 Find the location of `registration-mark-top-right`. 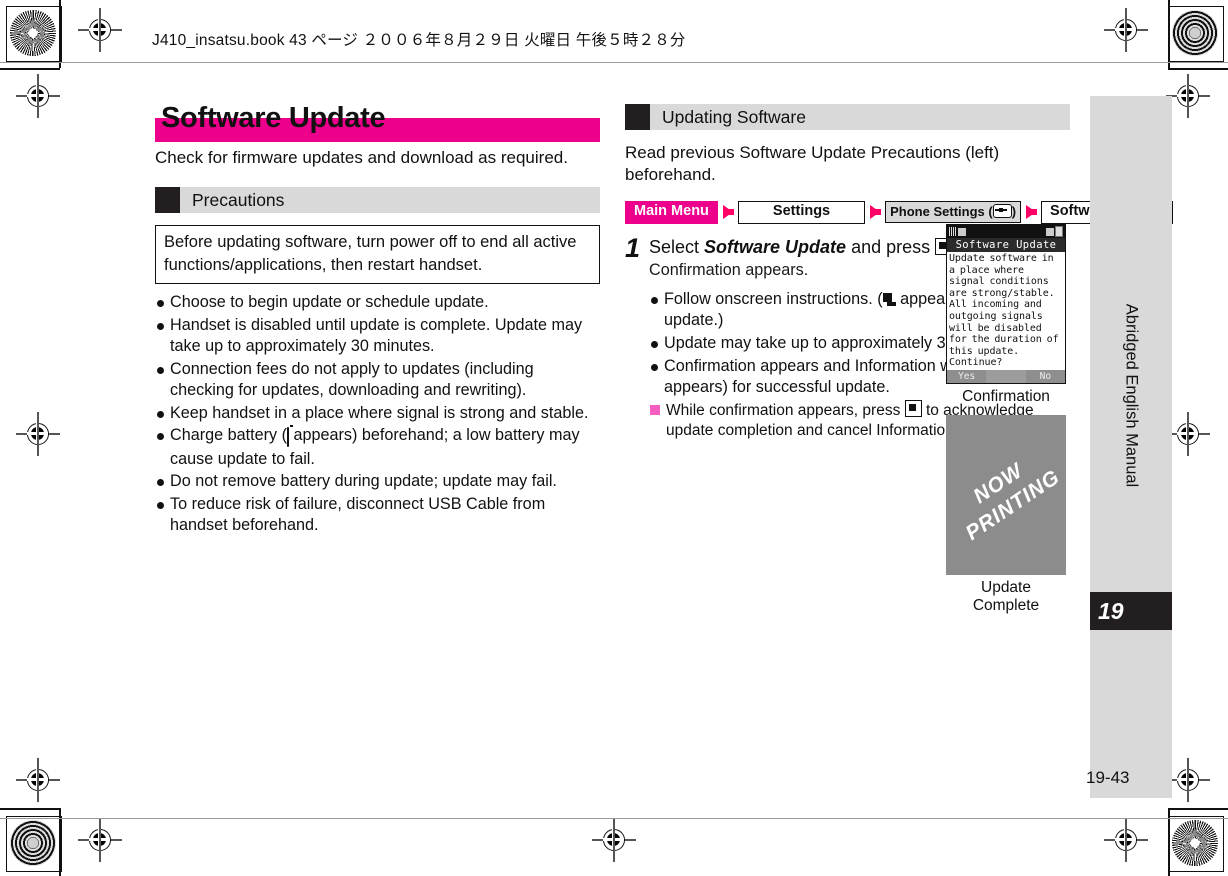

registration-mark-top-right is located at coordinates (1126, 30).